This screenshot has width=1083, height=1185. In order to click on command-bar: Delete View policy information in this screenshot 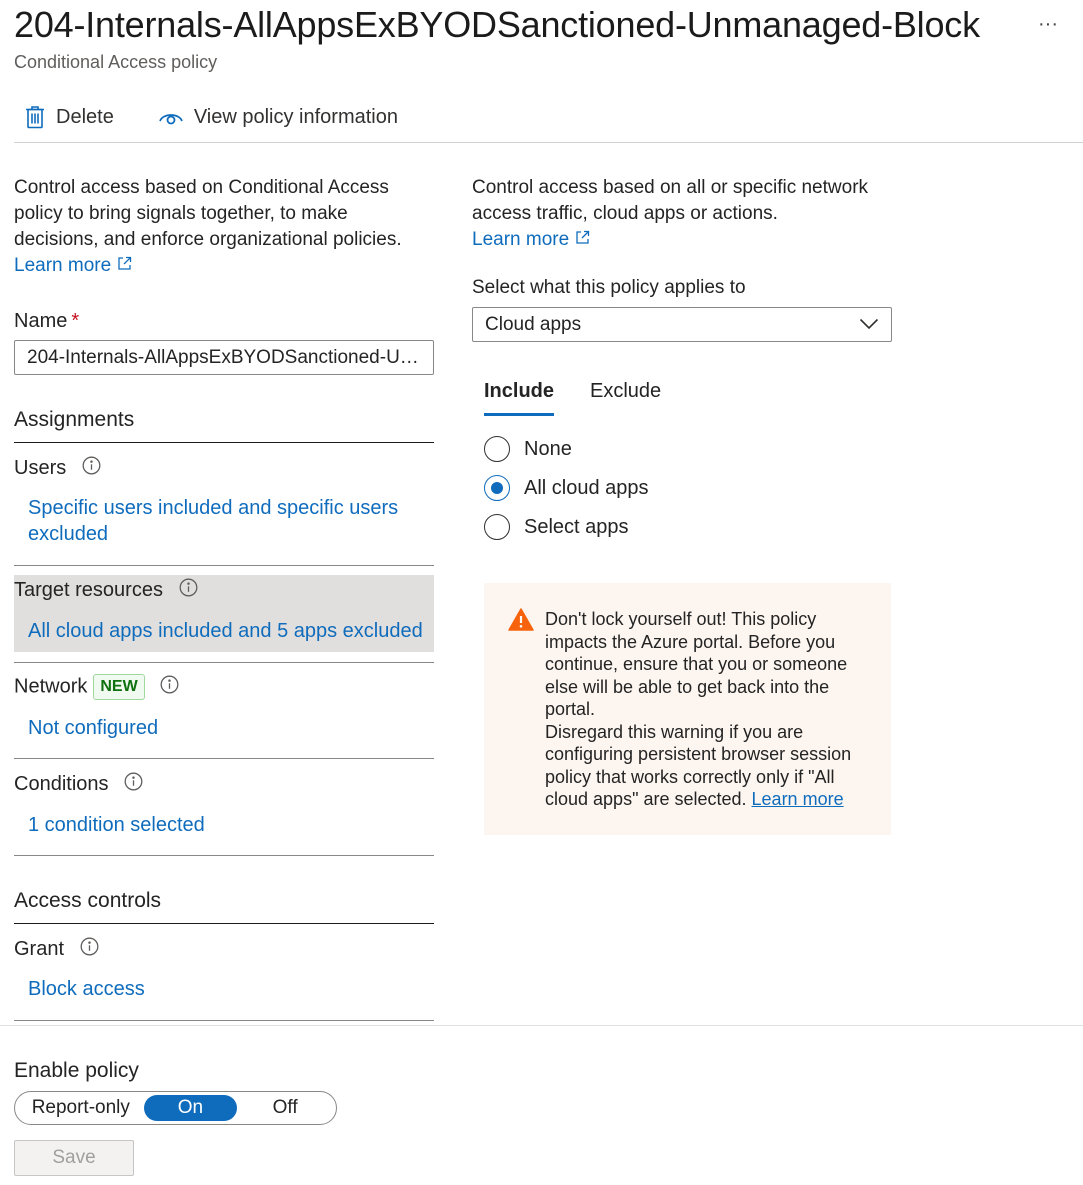, I will do `click(223, 117)`.